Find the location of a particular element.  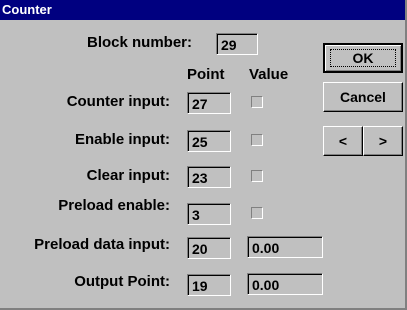

block-number-label: Block number: is located at coordinates (140, 42).